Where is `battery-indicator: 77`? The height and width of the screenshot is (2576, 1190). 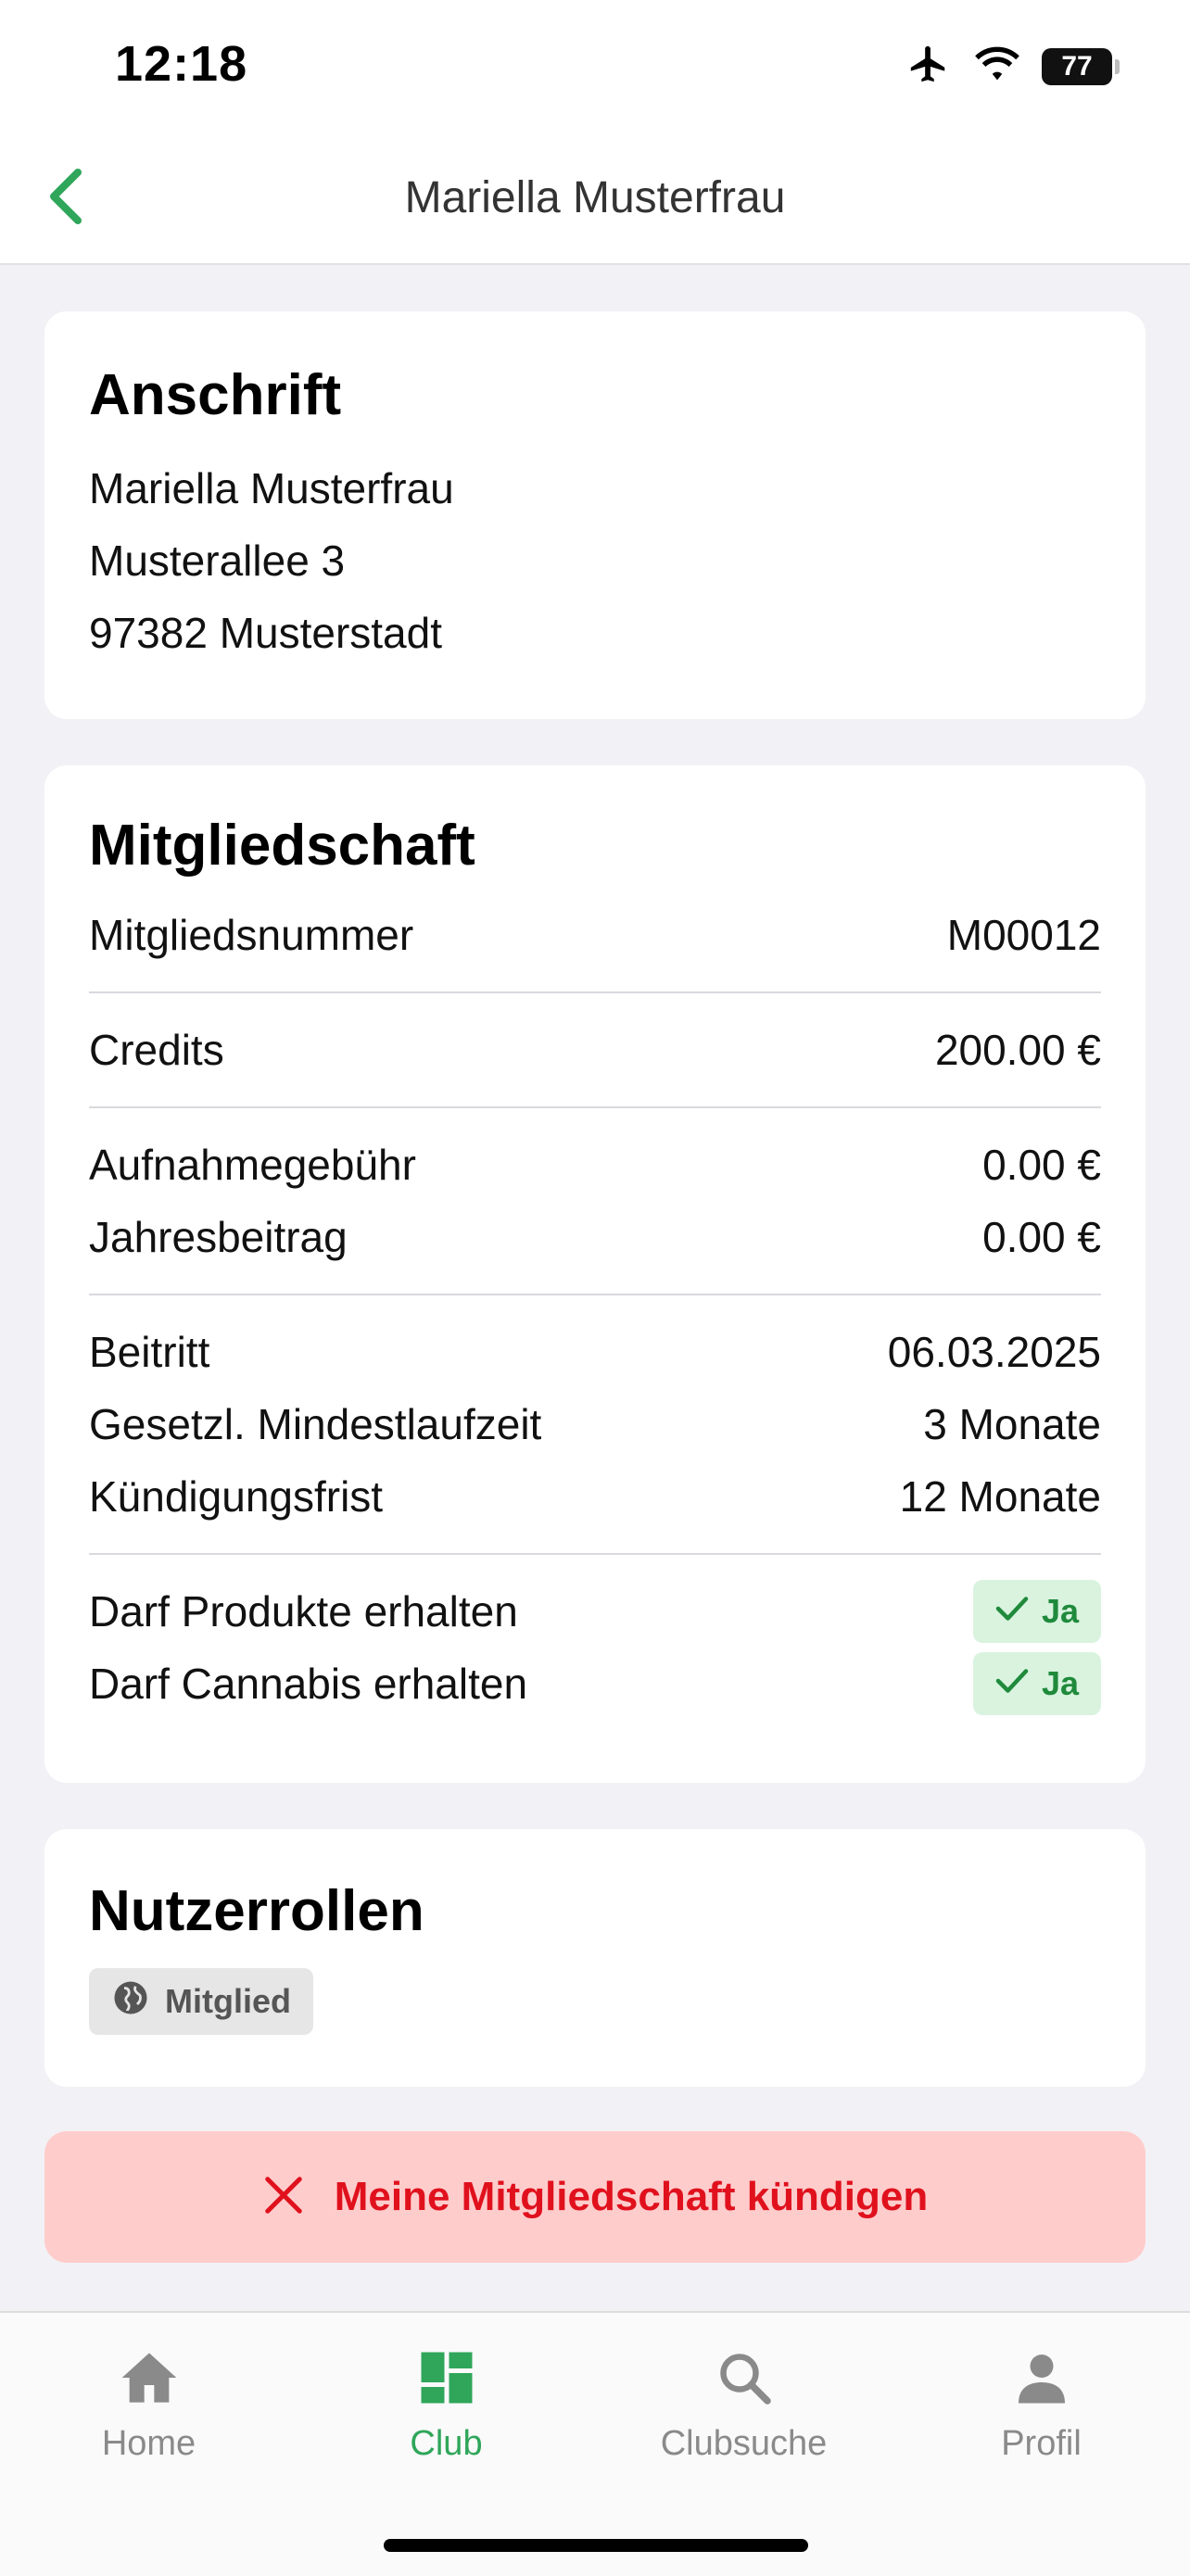
battery-indicator: 77 is located at coordinates (1081, 66).